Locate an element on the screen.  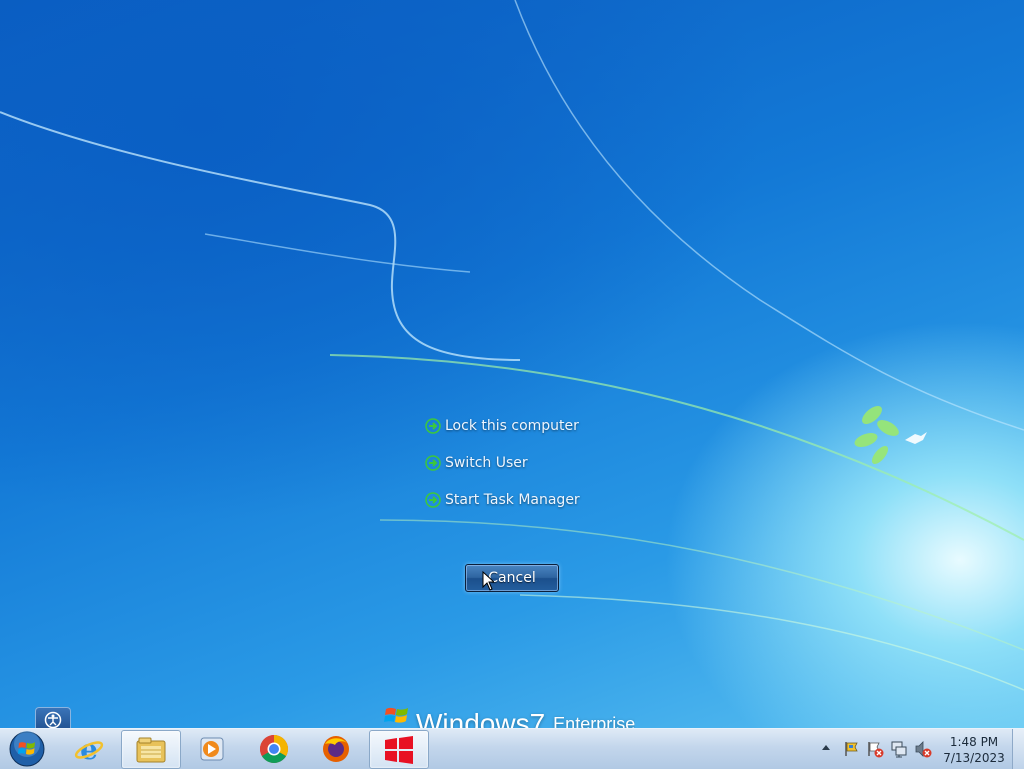
switch-user-label: Switch User is located at coordinates (486, 463).